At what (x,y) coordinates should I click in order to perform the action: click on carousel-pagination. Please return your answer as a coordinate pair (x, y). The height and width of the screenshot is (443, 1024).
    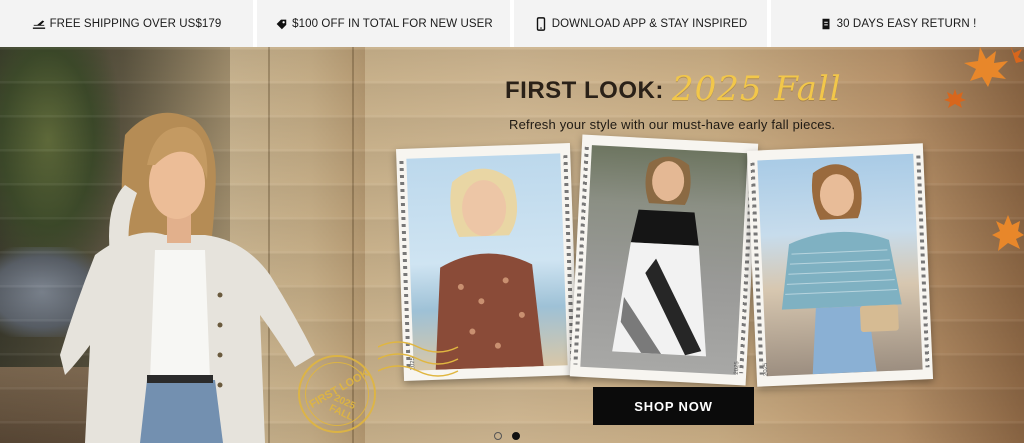
    Looking at the image, I should click on (507, 436).